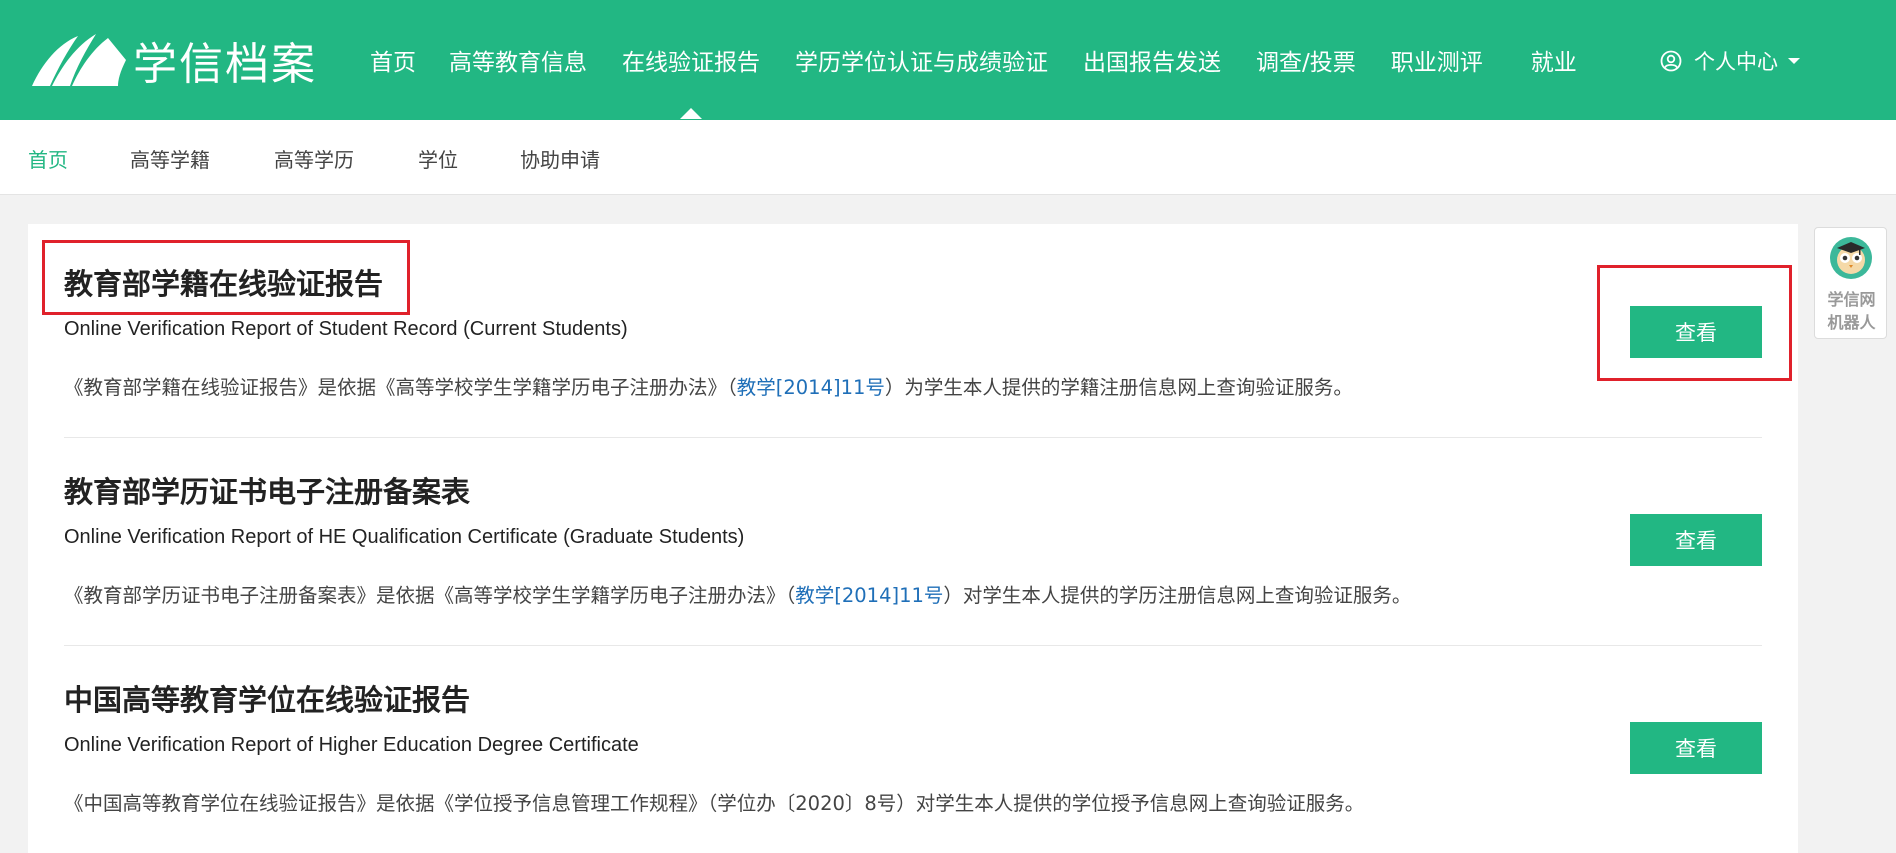 This screenshot has height=853, width=1896. What do you see at coordinates (1306, 60) in the screenshot?
I see `nav-survey-vote: 调查/投票` at bounding box center [1306, 60].